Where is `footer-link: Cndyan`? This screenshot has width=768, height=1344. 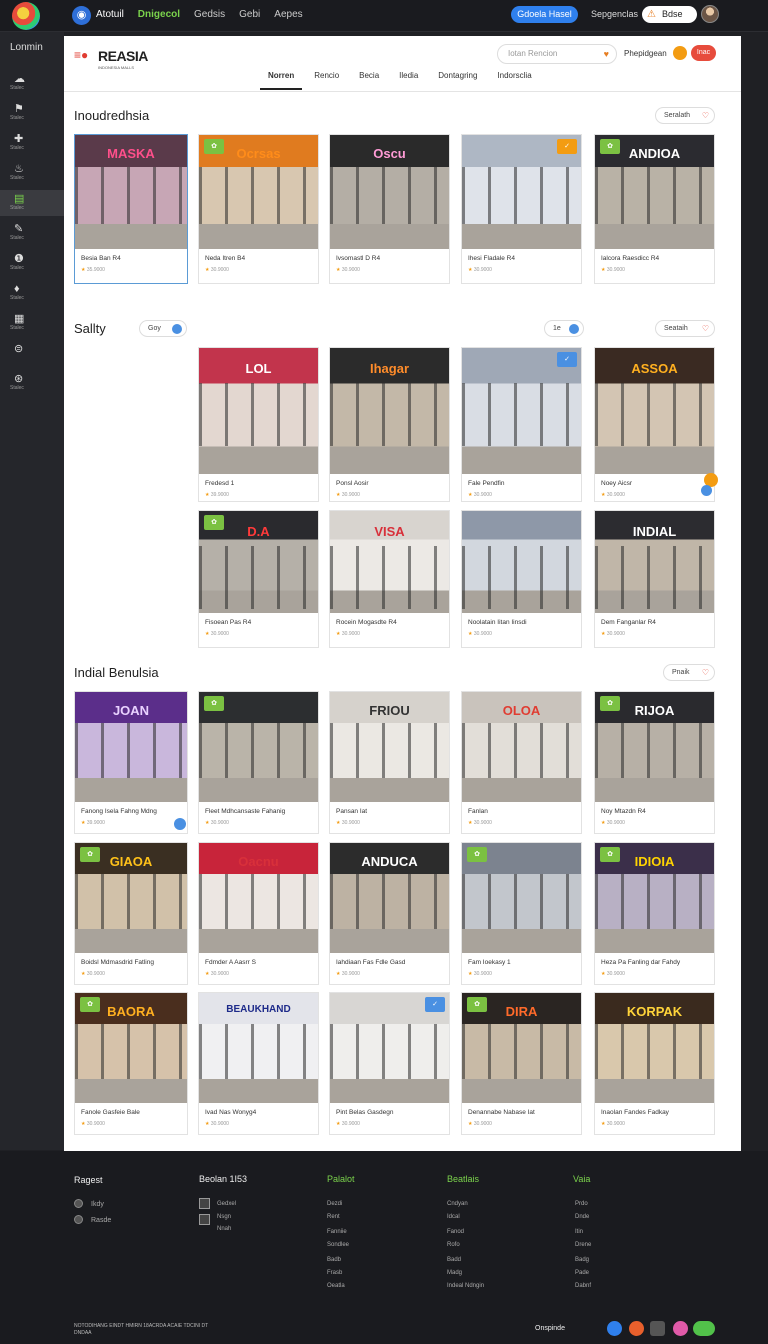
footer-link: Cndyan is located at coordinates (457, 1204).